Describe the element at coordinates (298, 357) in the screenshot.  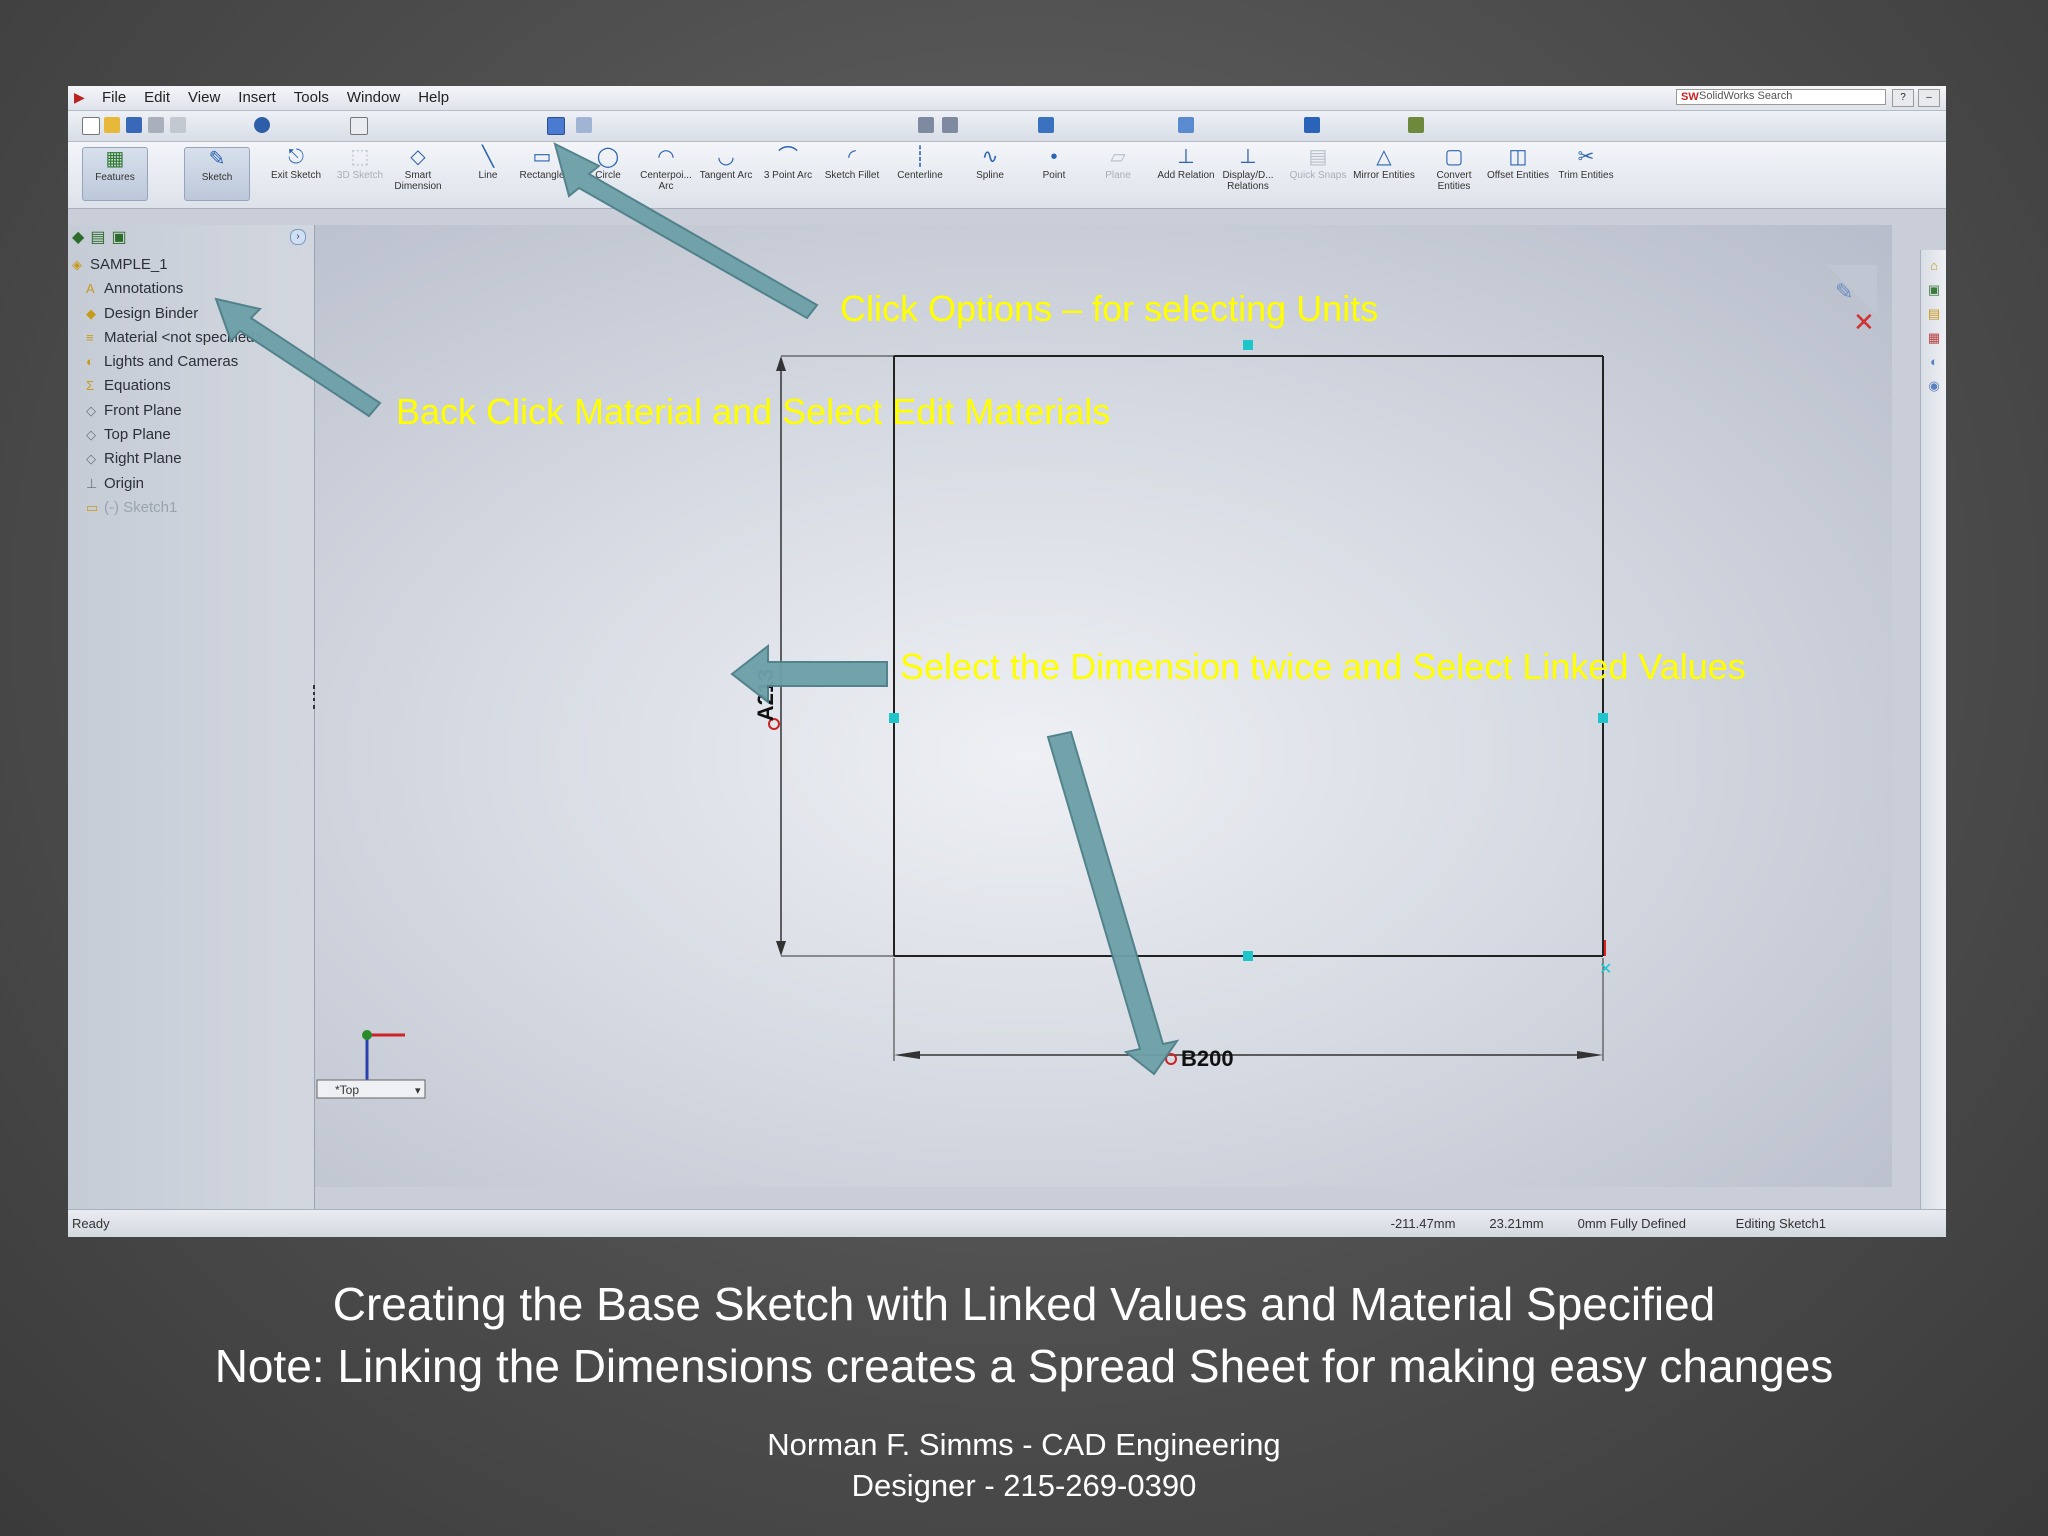
I see `arrow-to-material` at that location.